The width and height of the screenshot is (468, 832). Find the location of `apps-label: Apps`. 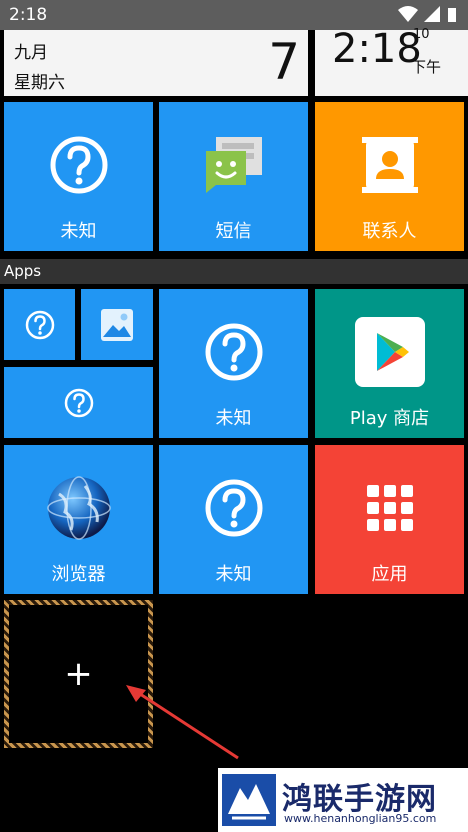

apps-label: Apps is located at coordinates (23, 271).